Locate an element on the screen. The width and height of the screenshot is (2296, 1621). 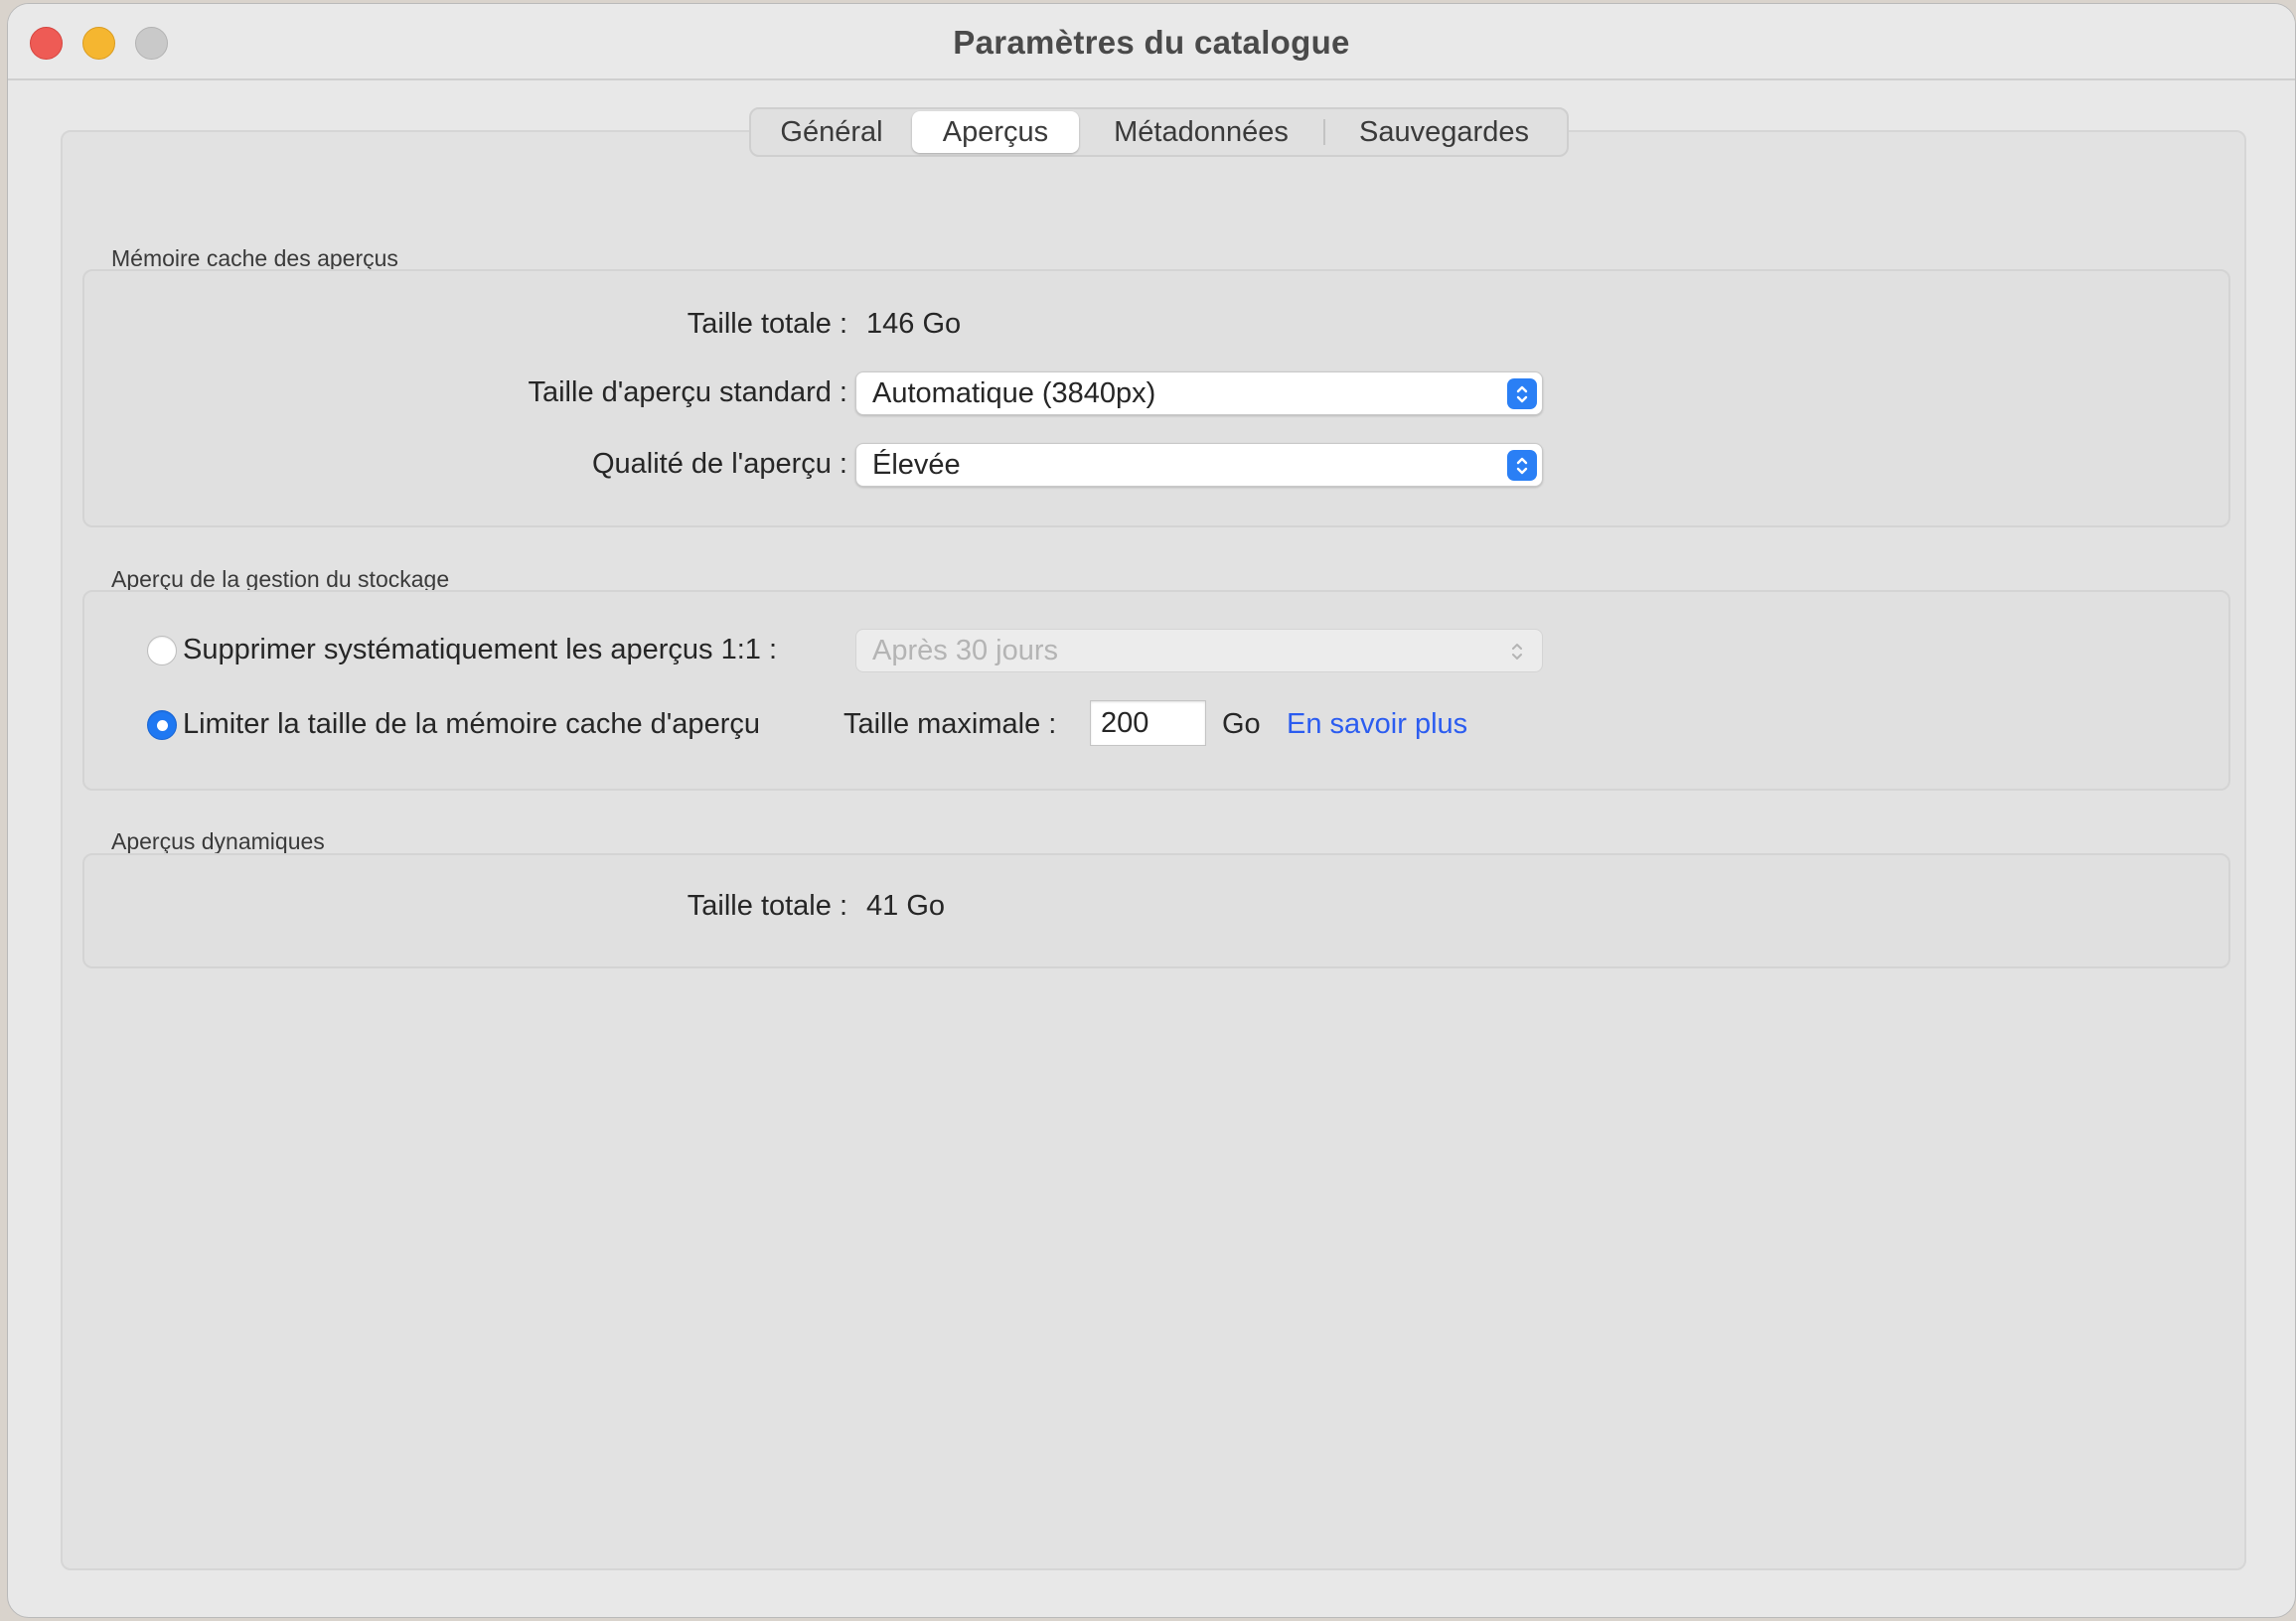
cache-total-value: 146 Go is located at coordinates (914, 324).